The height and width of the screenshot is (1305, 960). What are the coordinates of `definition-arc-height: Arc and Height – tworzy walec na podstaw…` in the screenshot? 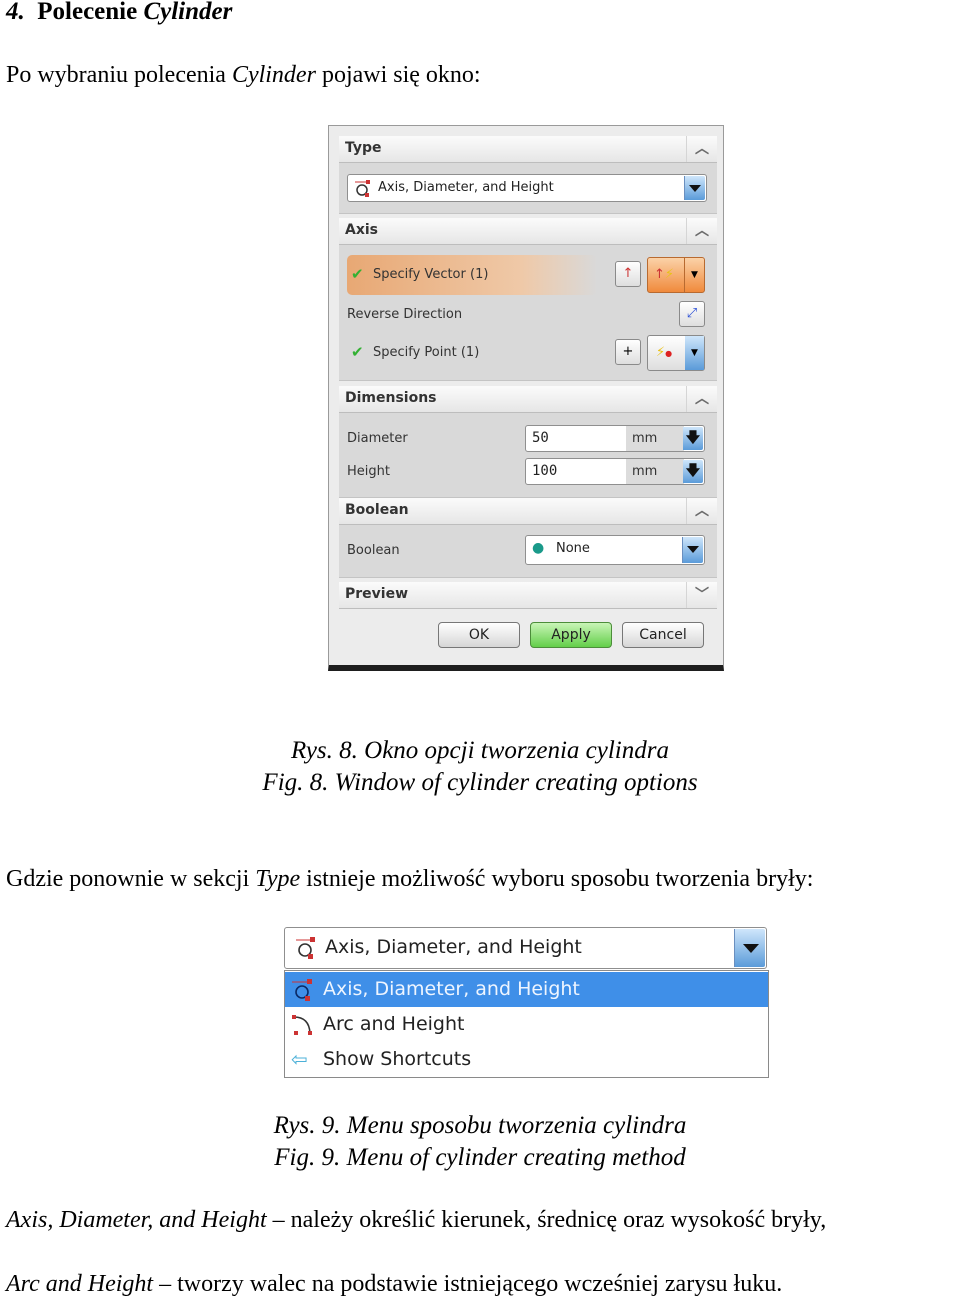 It's located at (394, 1284).